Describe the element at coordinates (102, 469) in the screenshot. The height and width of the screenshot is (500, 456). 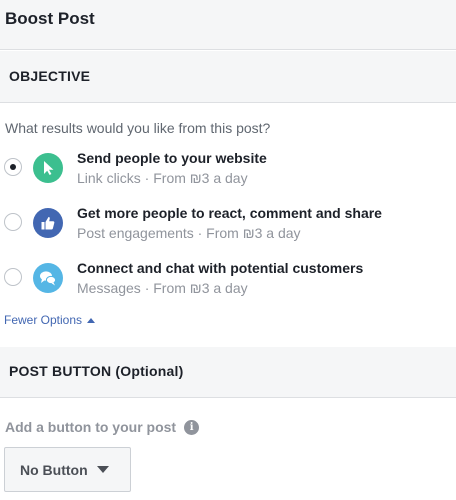
I see `caret-down-icon` at that location.